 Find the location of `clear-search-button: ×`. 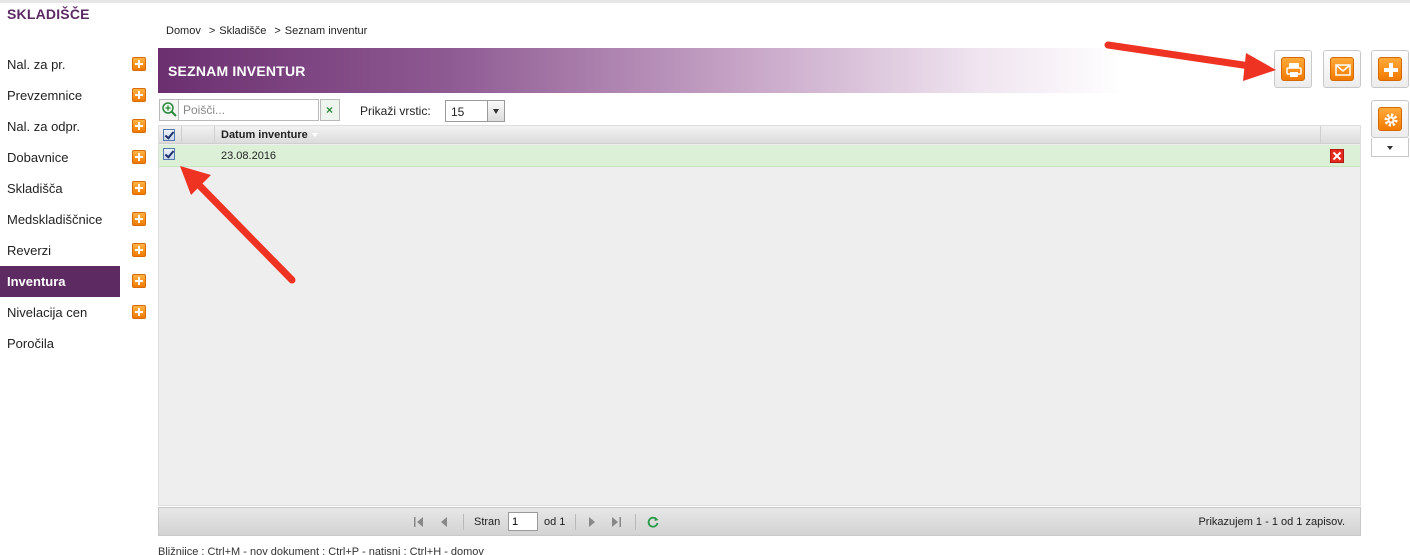

clear-search-button: × is located at coordinates (330, 110).